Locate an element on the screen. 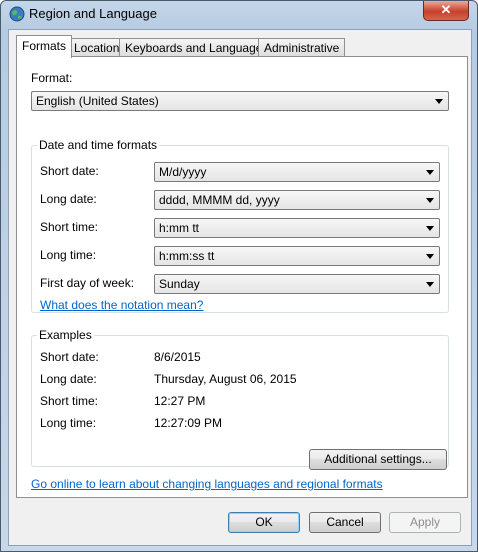  first-day-value: Sunday is located at coordinates (179, 284).